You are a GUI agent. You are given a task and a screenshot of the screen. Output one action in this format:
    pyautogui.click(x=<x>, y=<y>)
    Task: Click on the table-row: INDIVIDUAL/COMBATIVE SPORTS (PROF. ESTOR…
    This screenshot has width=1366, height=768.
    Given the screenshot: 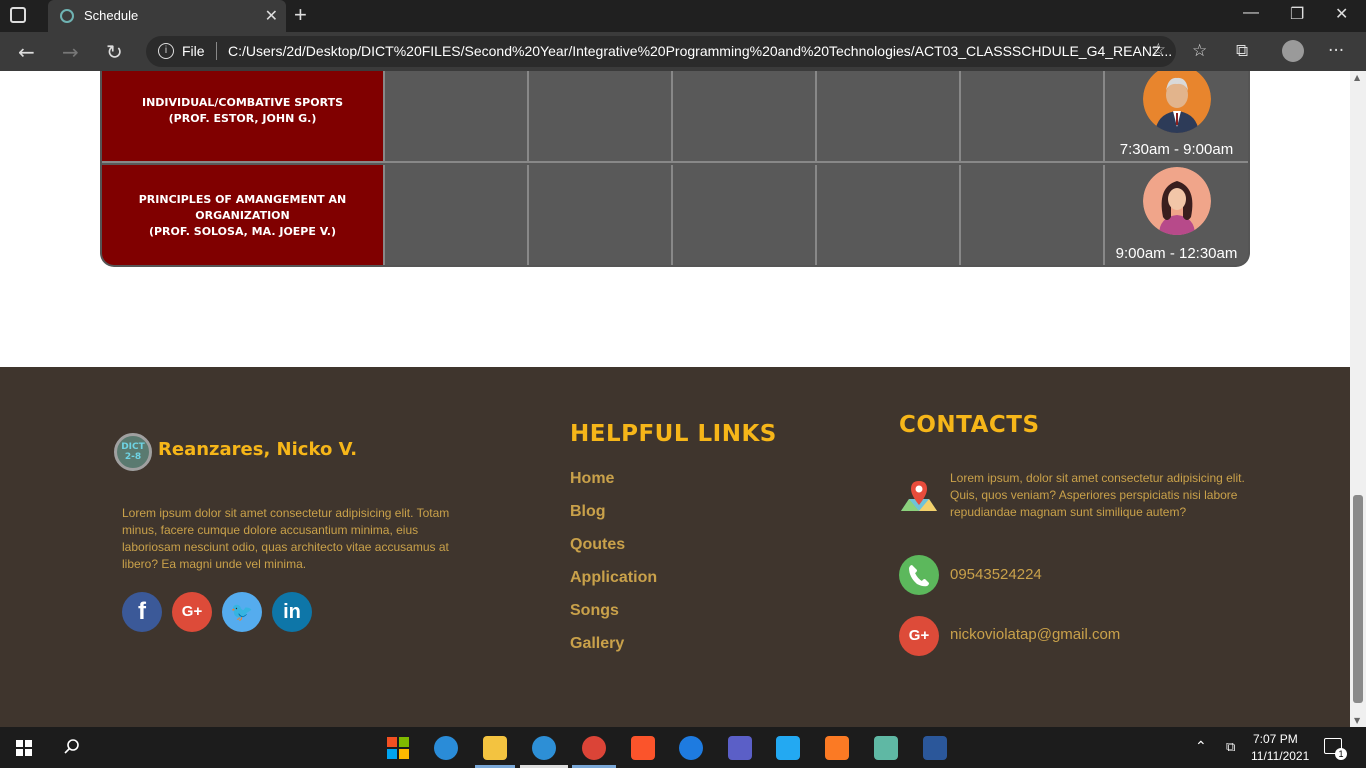 What is the action you would take?
    pyautogui.click(x=675, y=117)
    